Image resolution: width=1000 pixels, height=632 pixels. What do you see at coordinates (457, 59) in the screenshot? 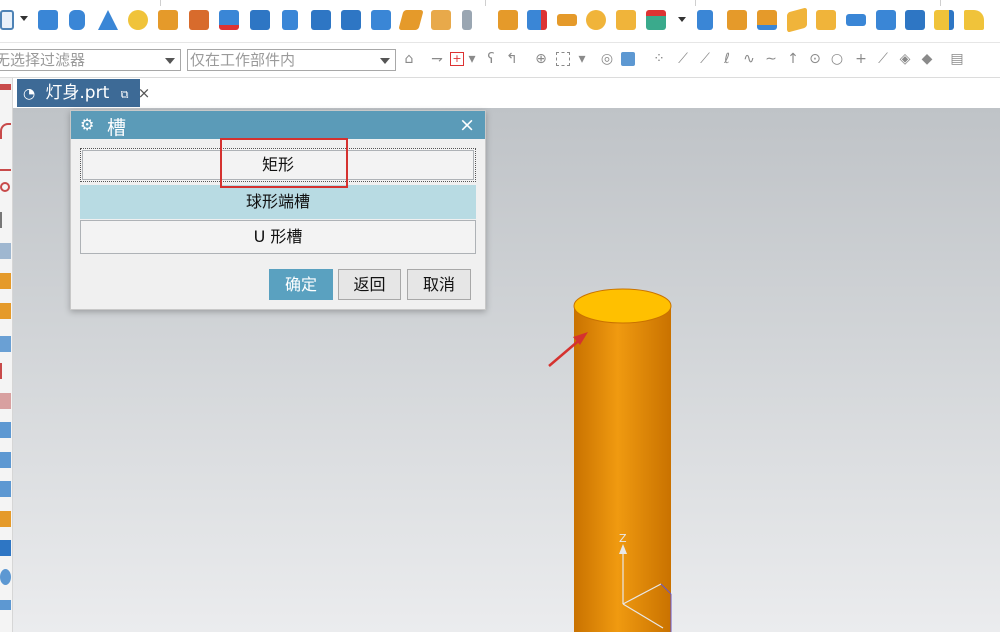
I see `selection-box-icon: +` at bounding box center [457, 59].